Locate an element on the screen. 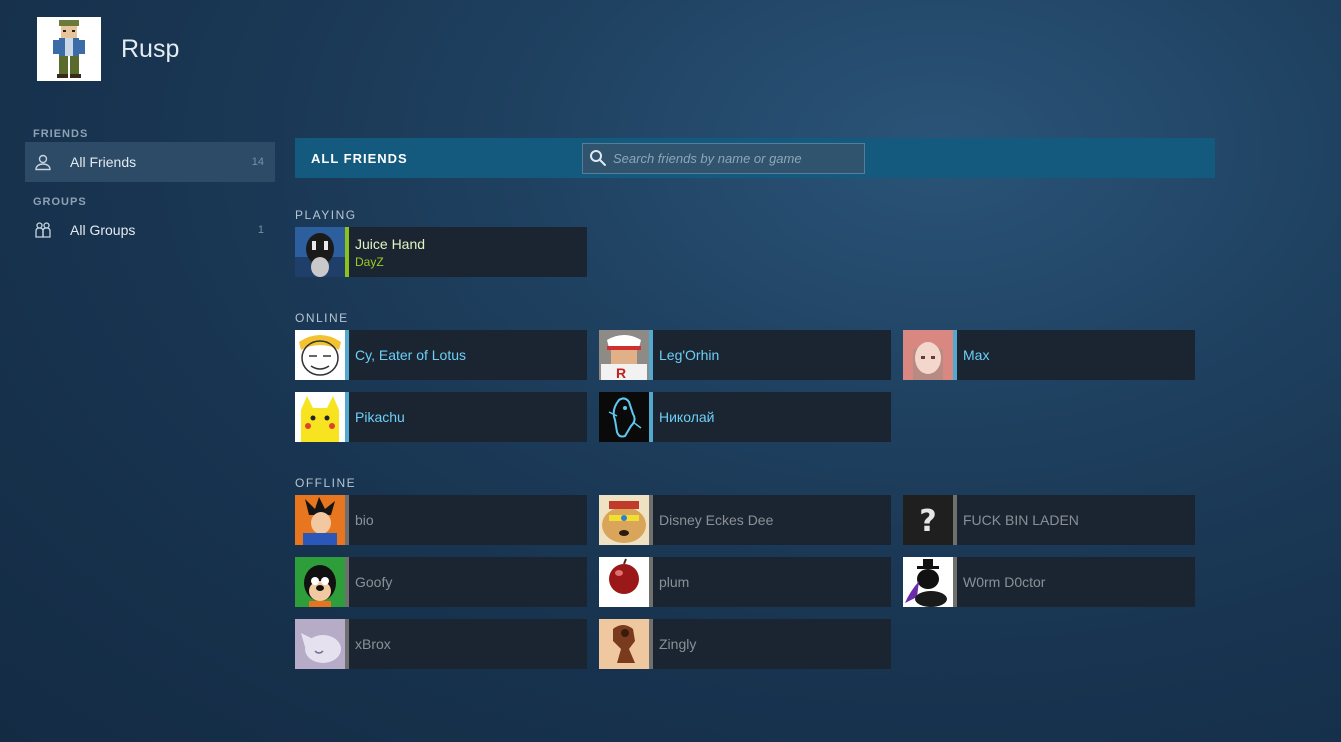 The width and height of the screenshot is (1341, 742). profile-avatar is located at coordinates (69, 49).